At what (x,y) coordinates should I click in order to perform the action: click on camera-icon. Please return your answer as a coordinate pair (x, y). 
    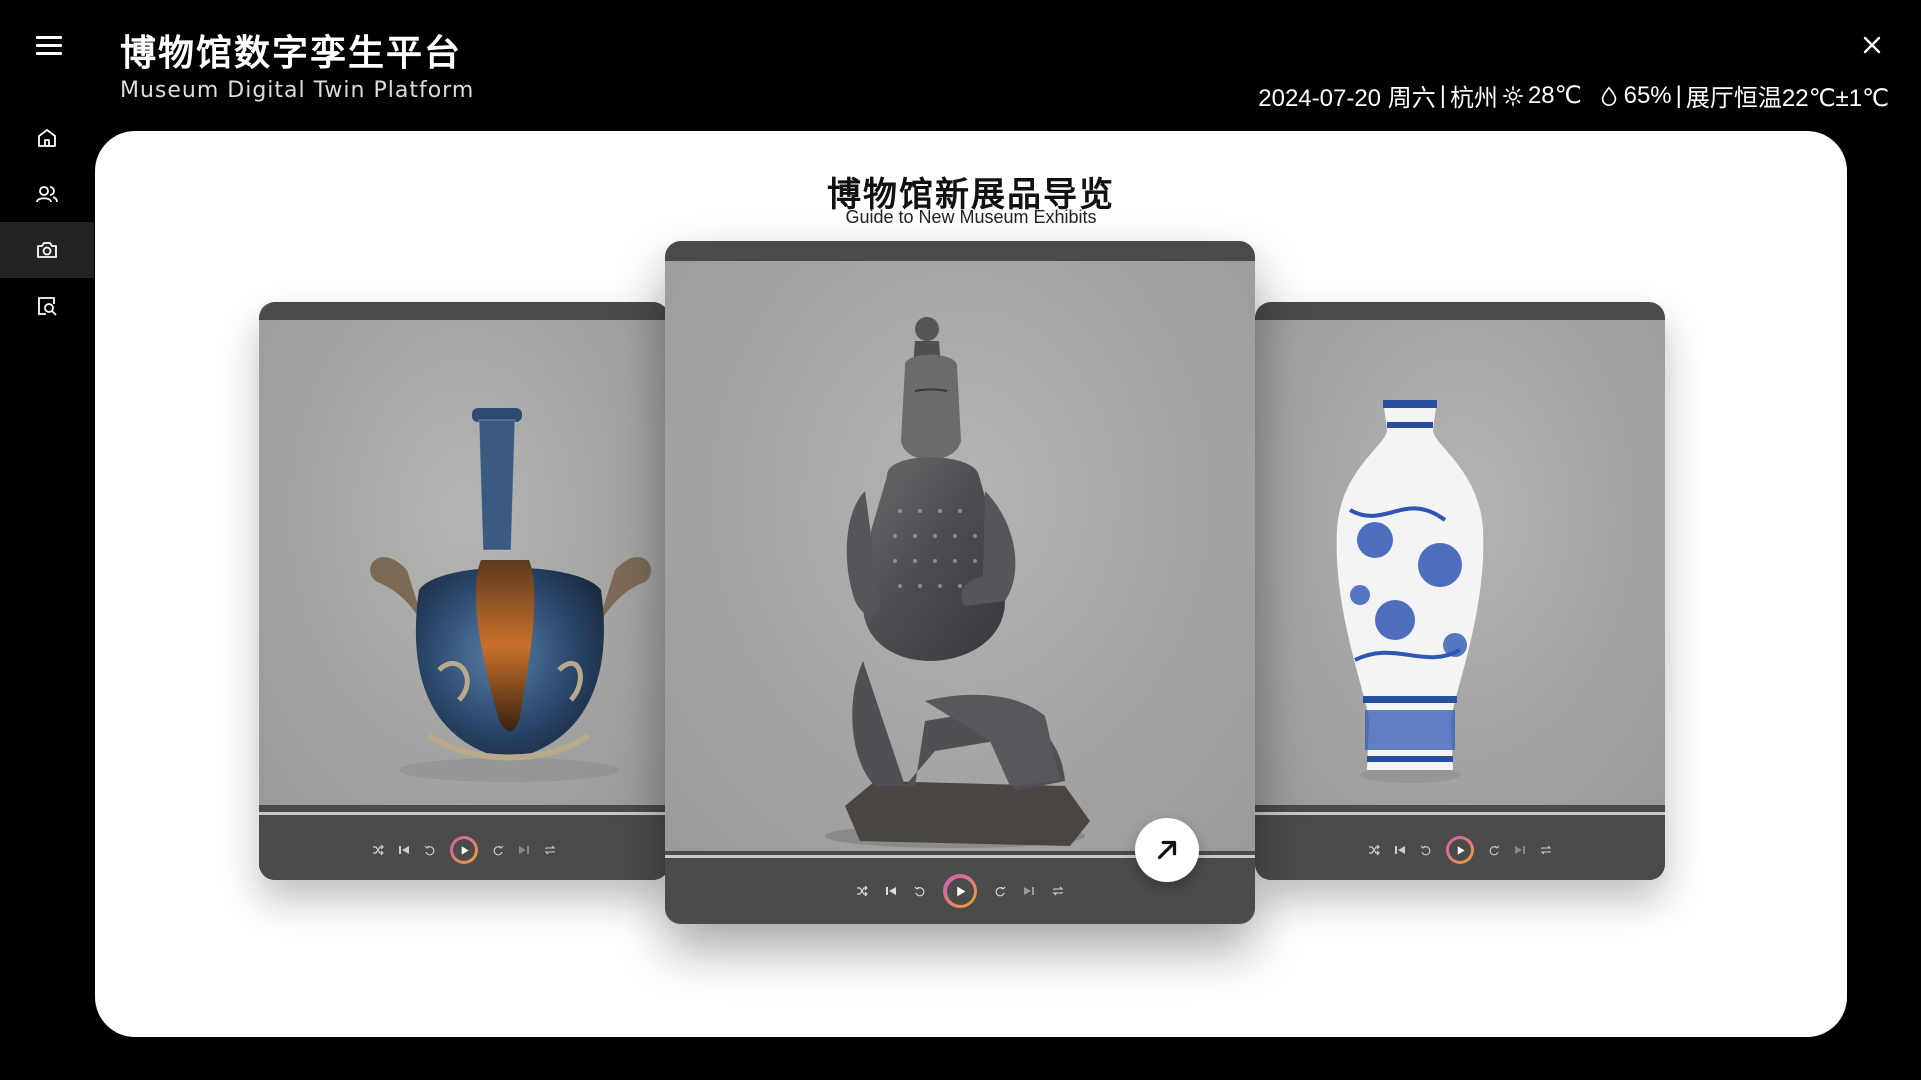
    Looking at the image, I should click on (47, 250).